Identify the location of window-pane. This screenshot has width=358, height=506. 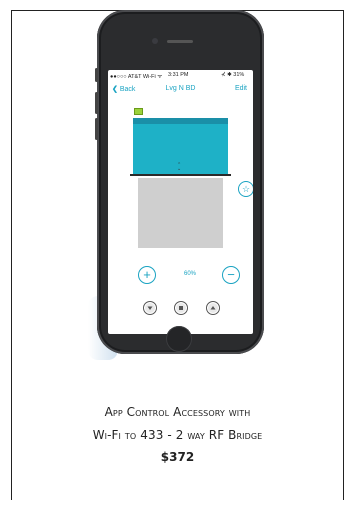
(180, 213).